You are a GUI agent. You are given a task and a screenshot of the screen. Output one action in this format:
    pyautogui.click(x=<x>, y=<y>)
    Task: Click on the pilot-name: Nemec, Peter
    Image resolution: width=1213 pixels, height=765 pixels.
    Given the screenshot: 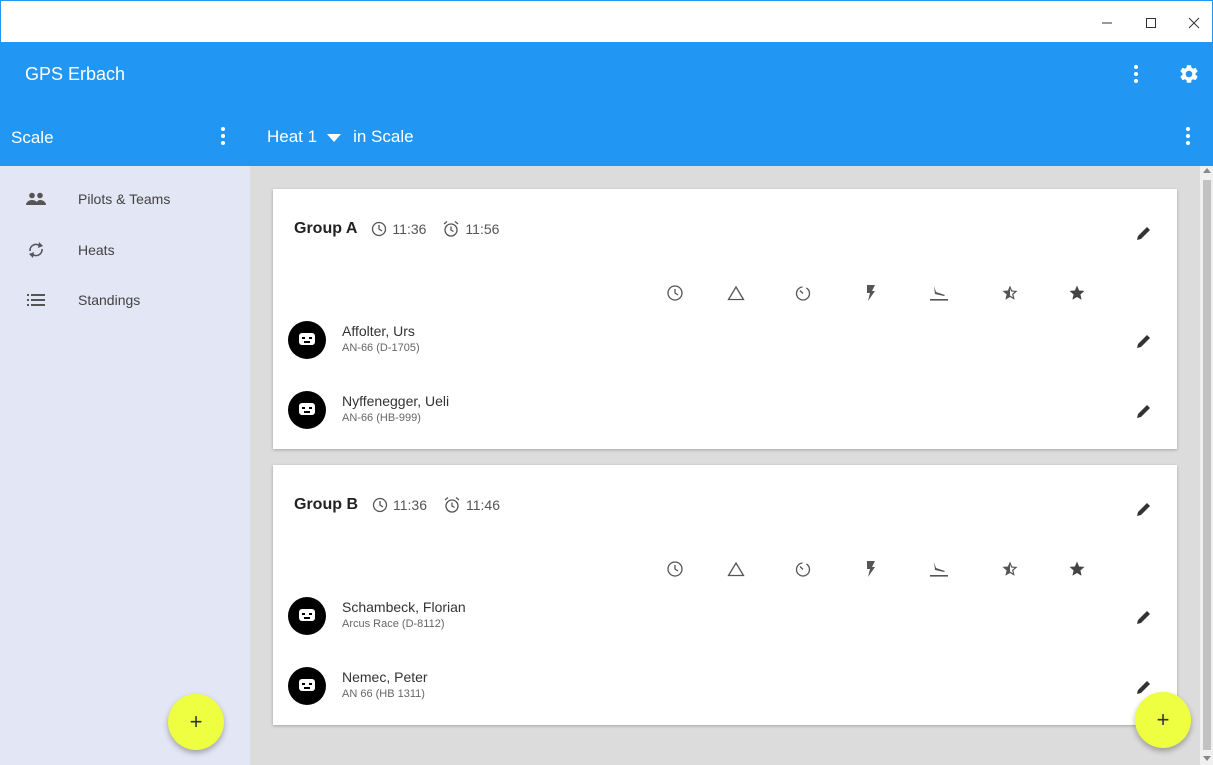 What is the action you would take?
    pyautogui.click(x=385, y=677)
    